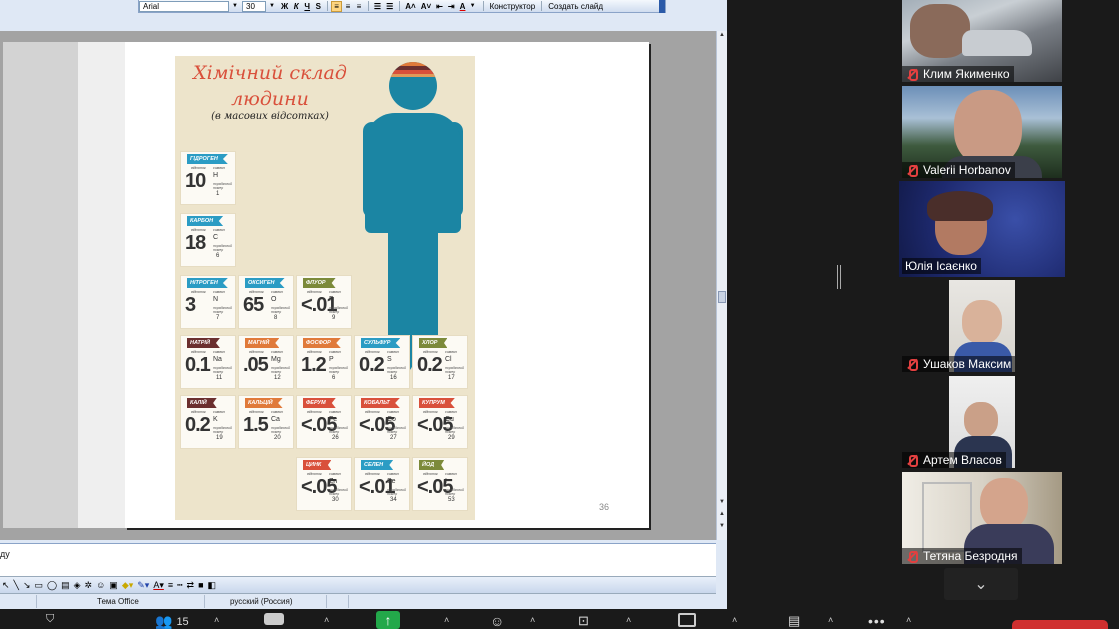  What do you see at coordinates (628, 620) in the screenshot?
I see `apps-caret-icon: ˄` at bounding box center [628, 620].